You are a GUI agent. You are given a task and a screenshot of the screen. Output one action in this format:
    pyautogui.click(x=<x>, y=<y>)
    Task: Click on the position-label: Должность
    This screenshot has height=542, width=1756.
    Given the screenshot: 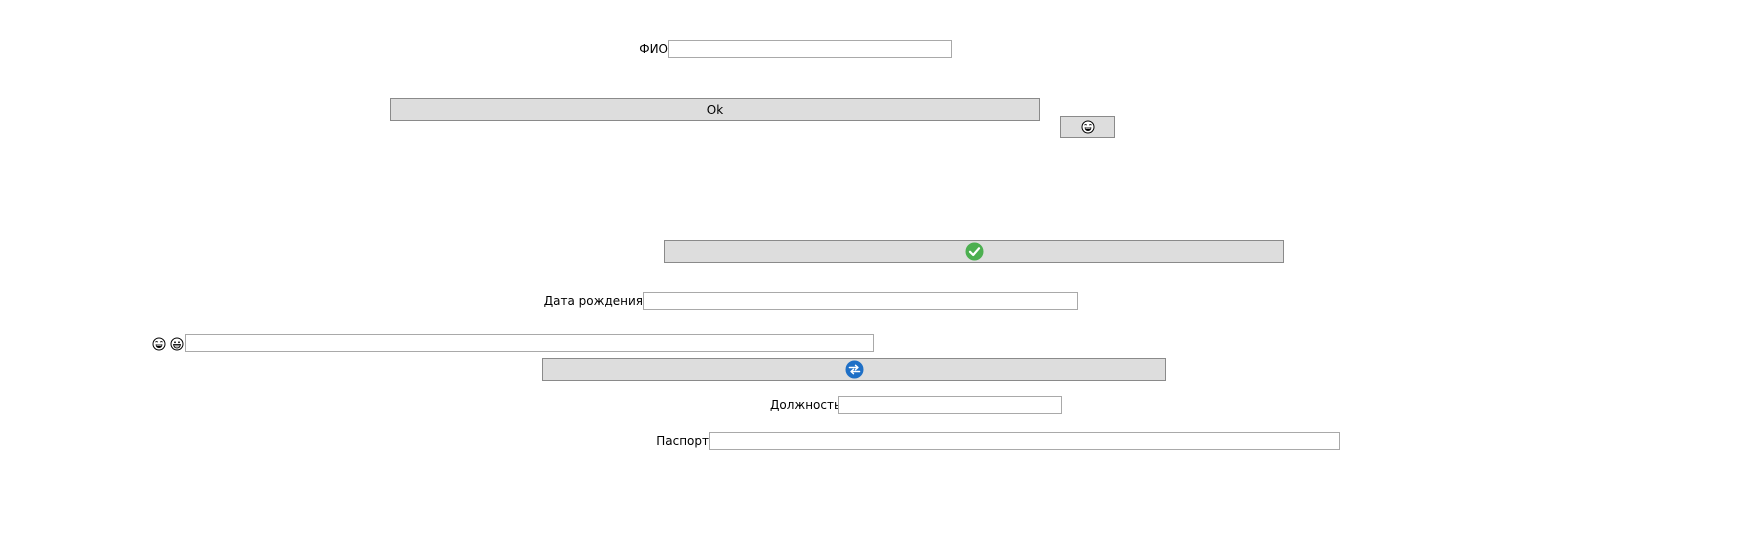 What is the action you would take?
    pyautogui.click(x=806, y=405)
    